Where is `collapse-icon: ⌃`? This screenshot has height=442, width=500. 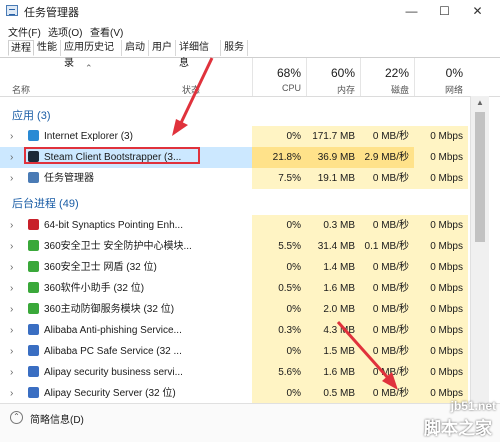 collapse-icon: ⌃ is located at coordinates (16, 417).